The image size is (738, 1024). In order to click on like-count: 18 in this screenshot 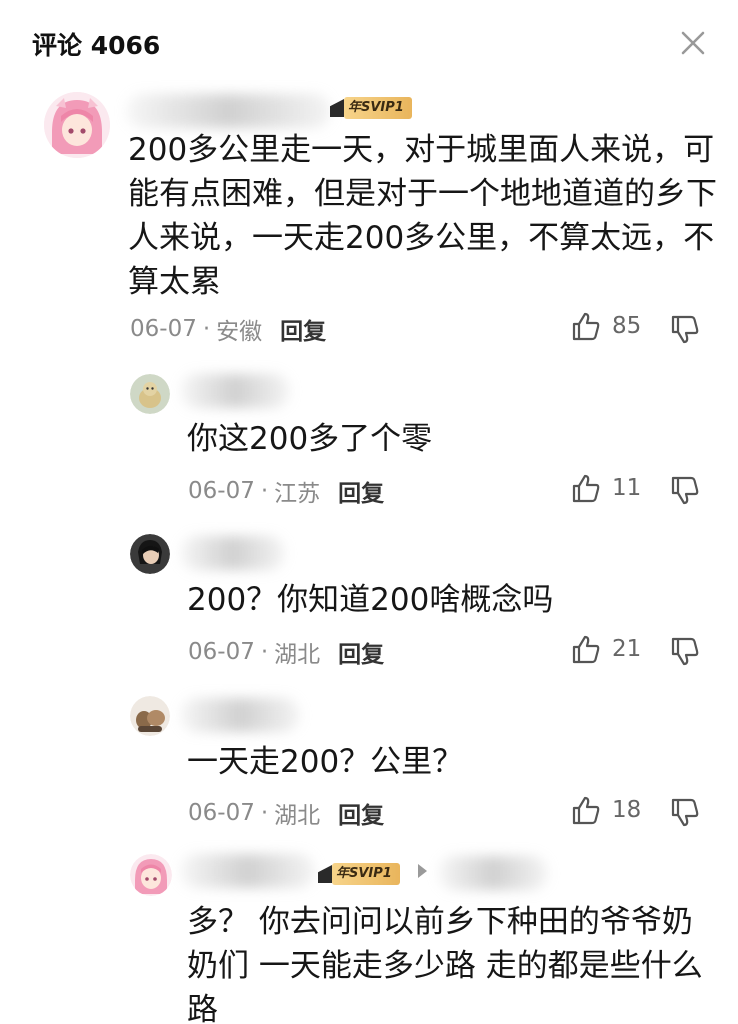, I will do `click(627, 810)`.